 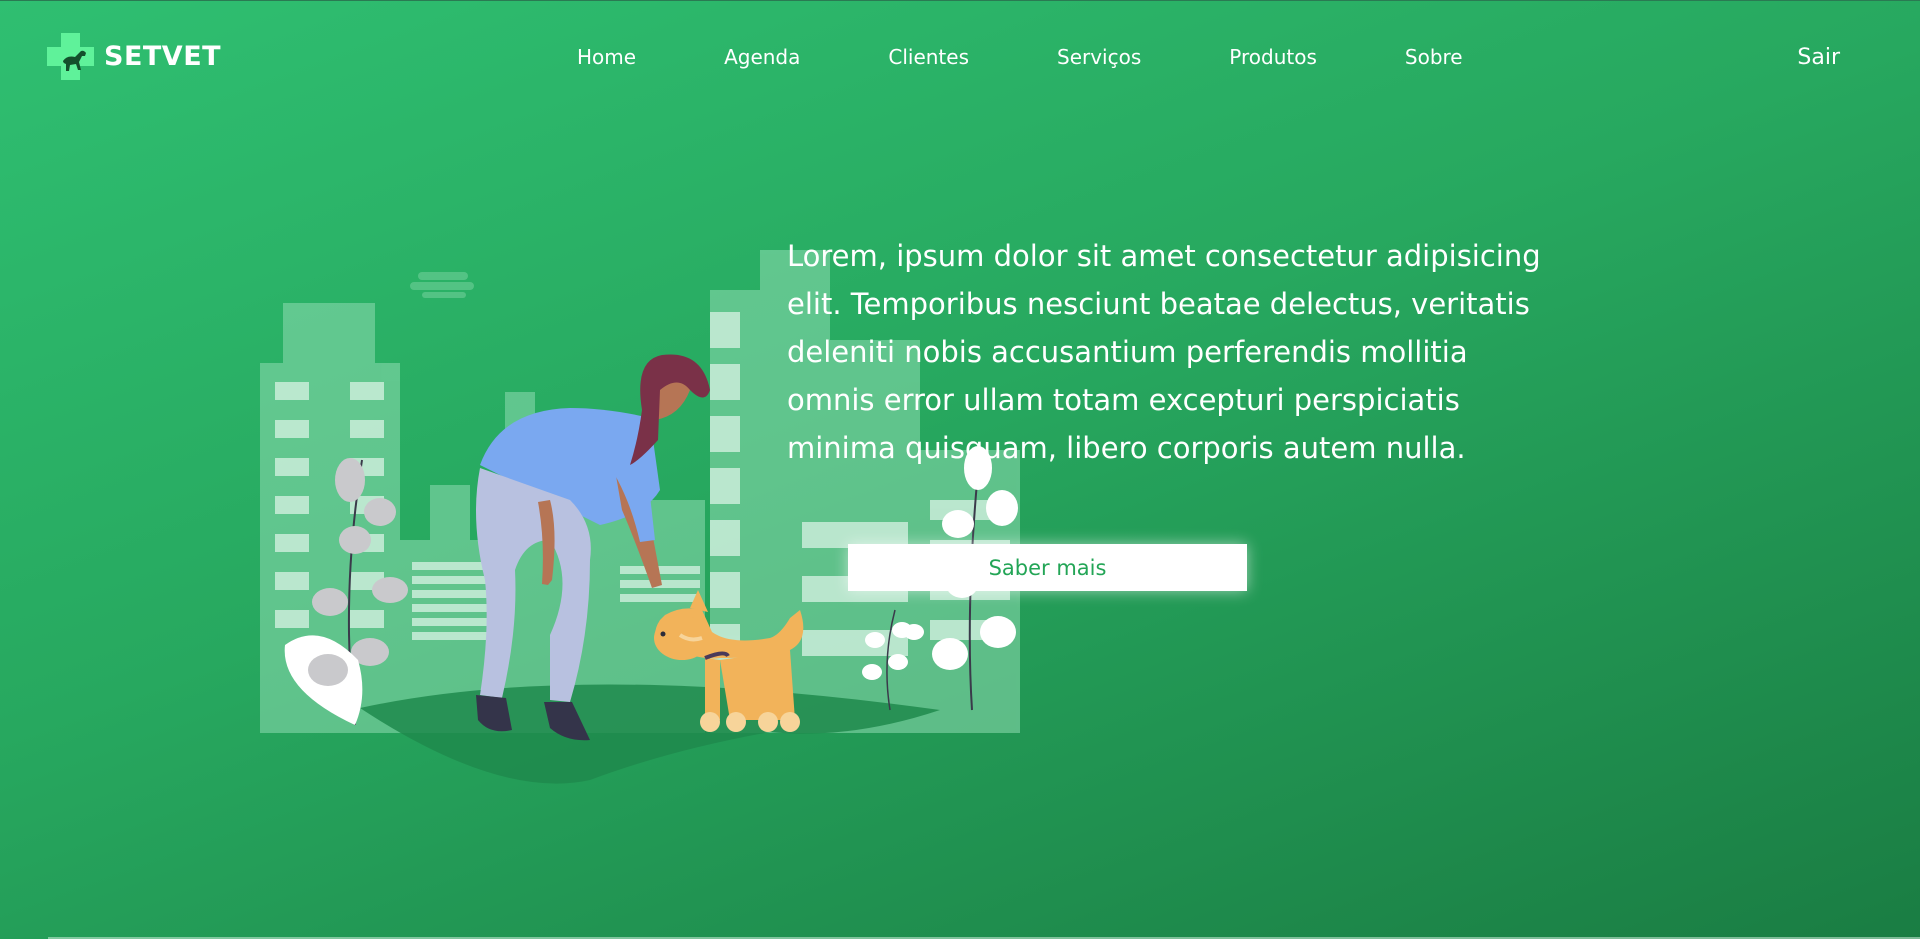 I want to click on brand-logo: SETVET, so click(x=134, y=56).